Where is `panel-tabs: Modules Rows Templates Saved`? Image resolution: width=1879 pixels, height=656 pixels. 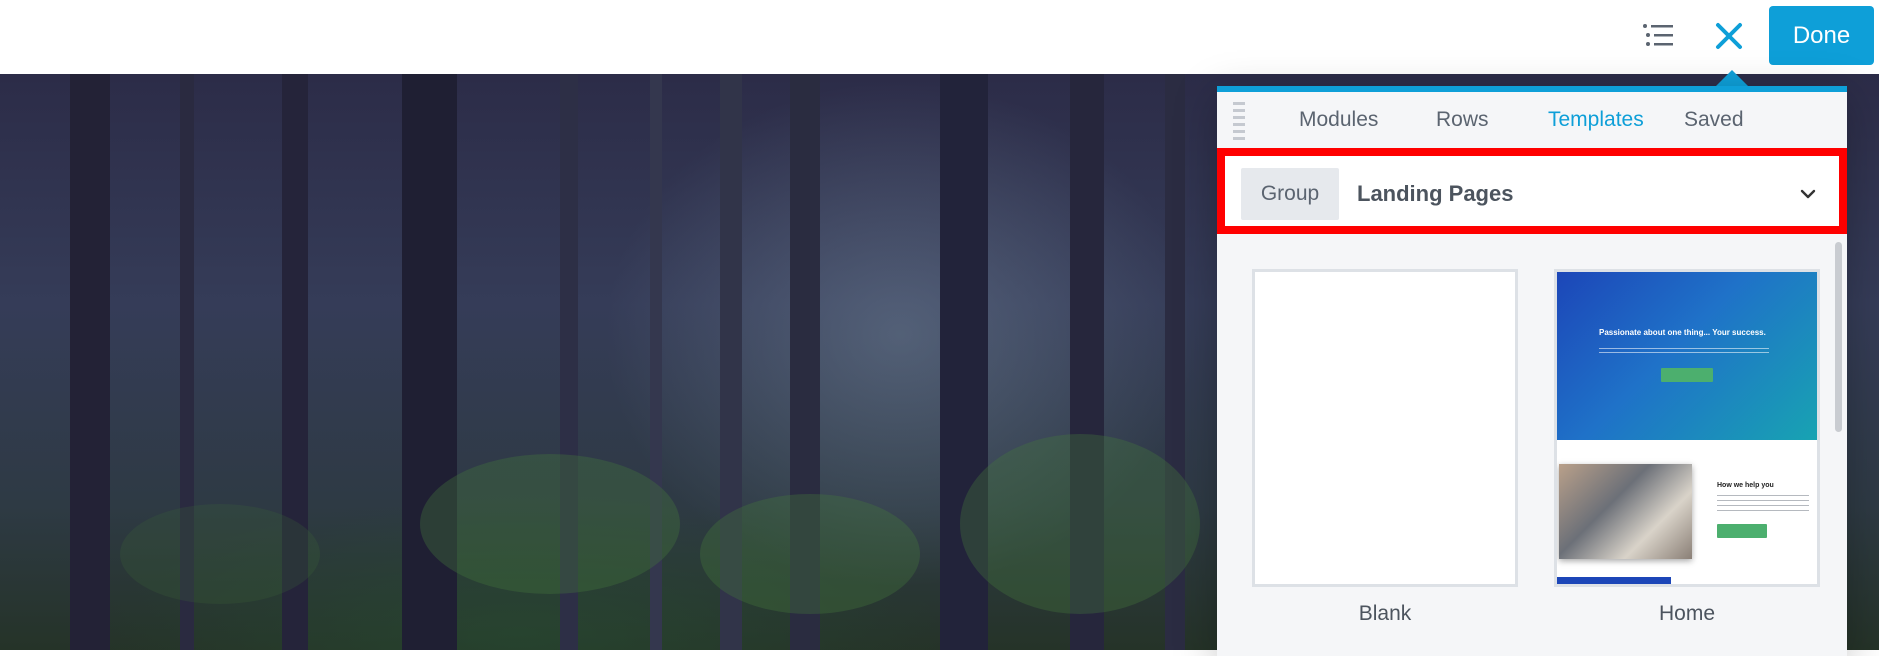
panel-tabs: Modules Rows Templates Saved is located at coordinates (1542, 124).